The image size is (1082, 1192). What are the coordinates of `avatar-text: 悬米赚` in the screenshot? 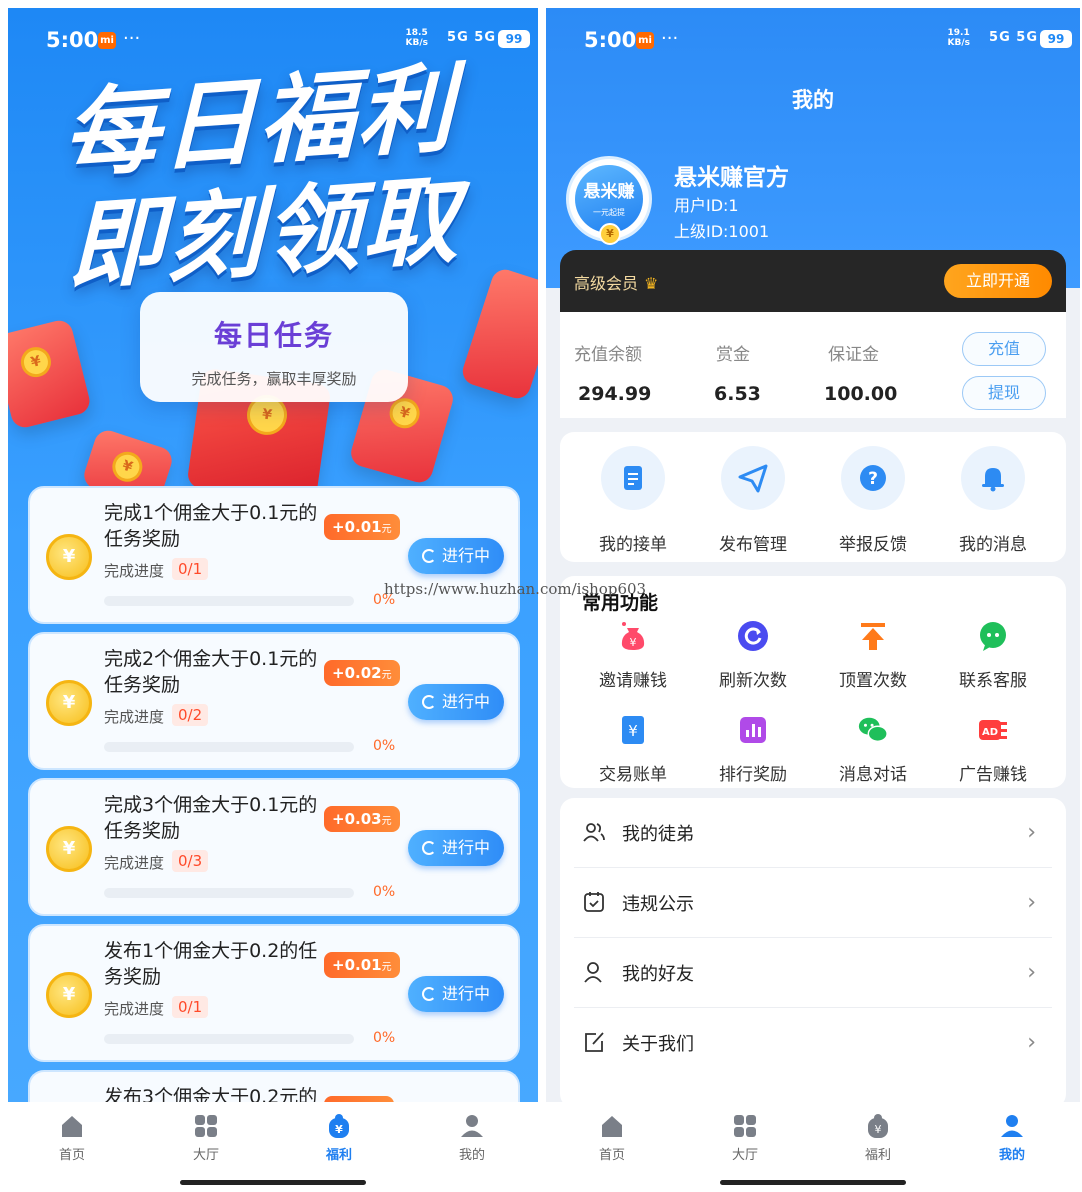 It's located at (609, 192).